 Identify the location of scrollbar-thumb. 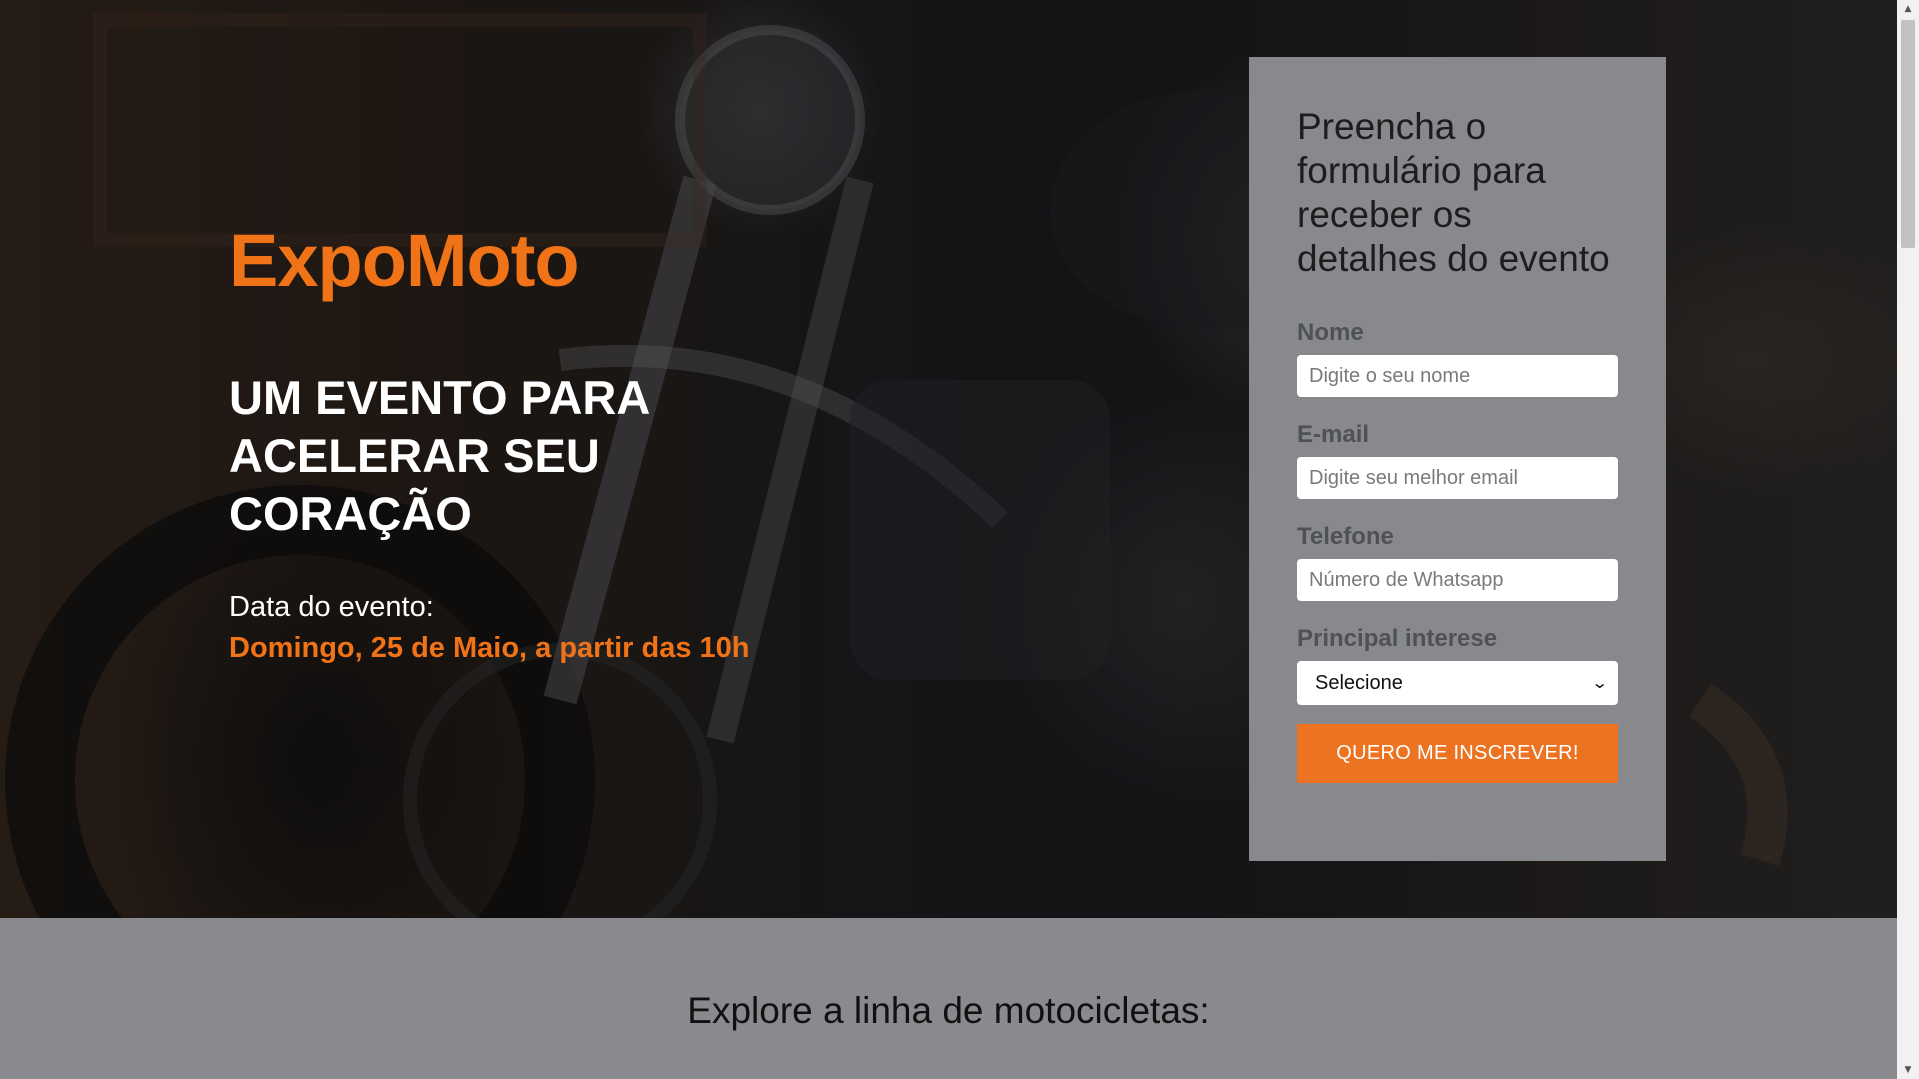
(1908, 134).